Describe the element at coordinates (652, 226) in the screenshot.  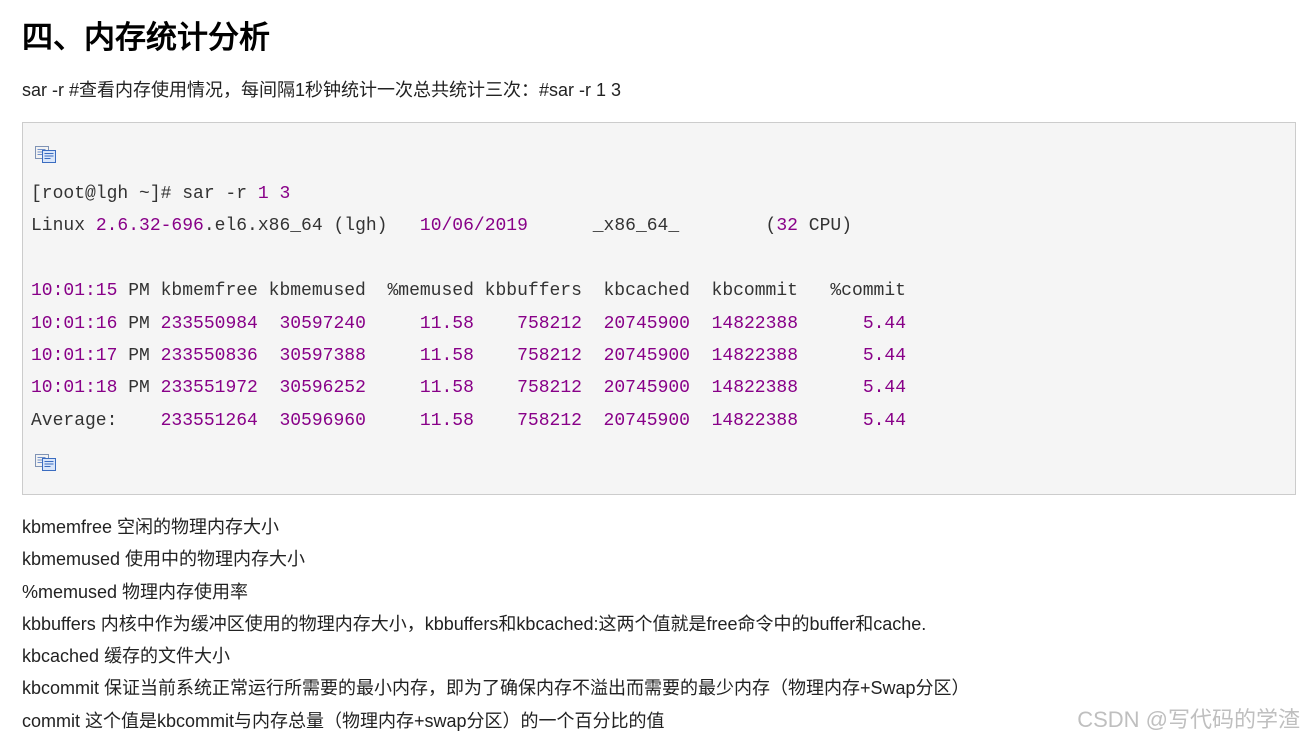
I see `code-text: _x86_64_ (` at that location.